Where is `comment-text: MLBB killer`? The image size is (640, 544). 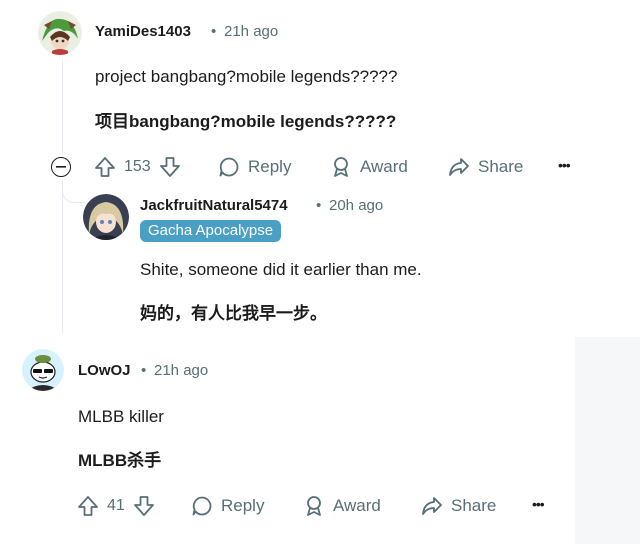
comment-text: MLBB killer is located at coordinates (121, 416).